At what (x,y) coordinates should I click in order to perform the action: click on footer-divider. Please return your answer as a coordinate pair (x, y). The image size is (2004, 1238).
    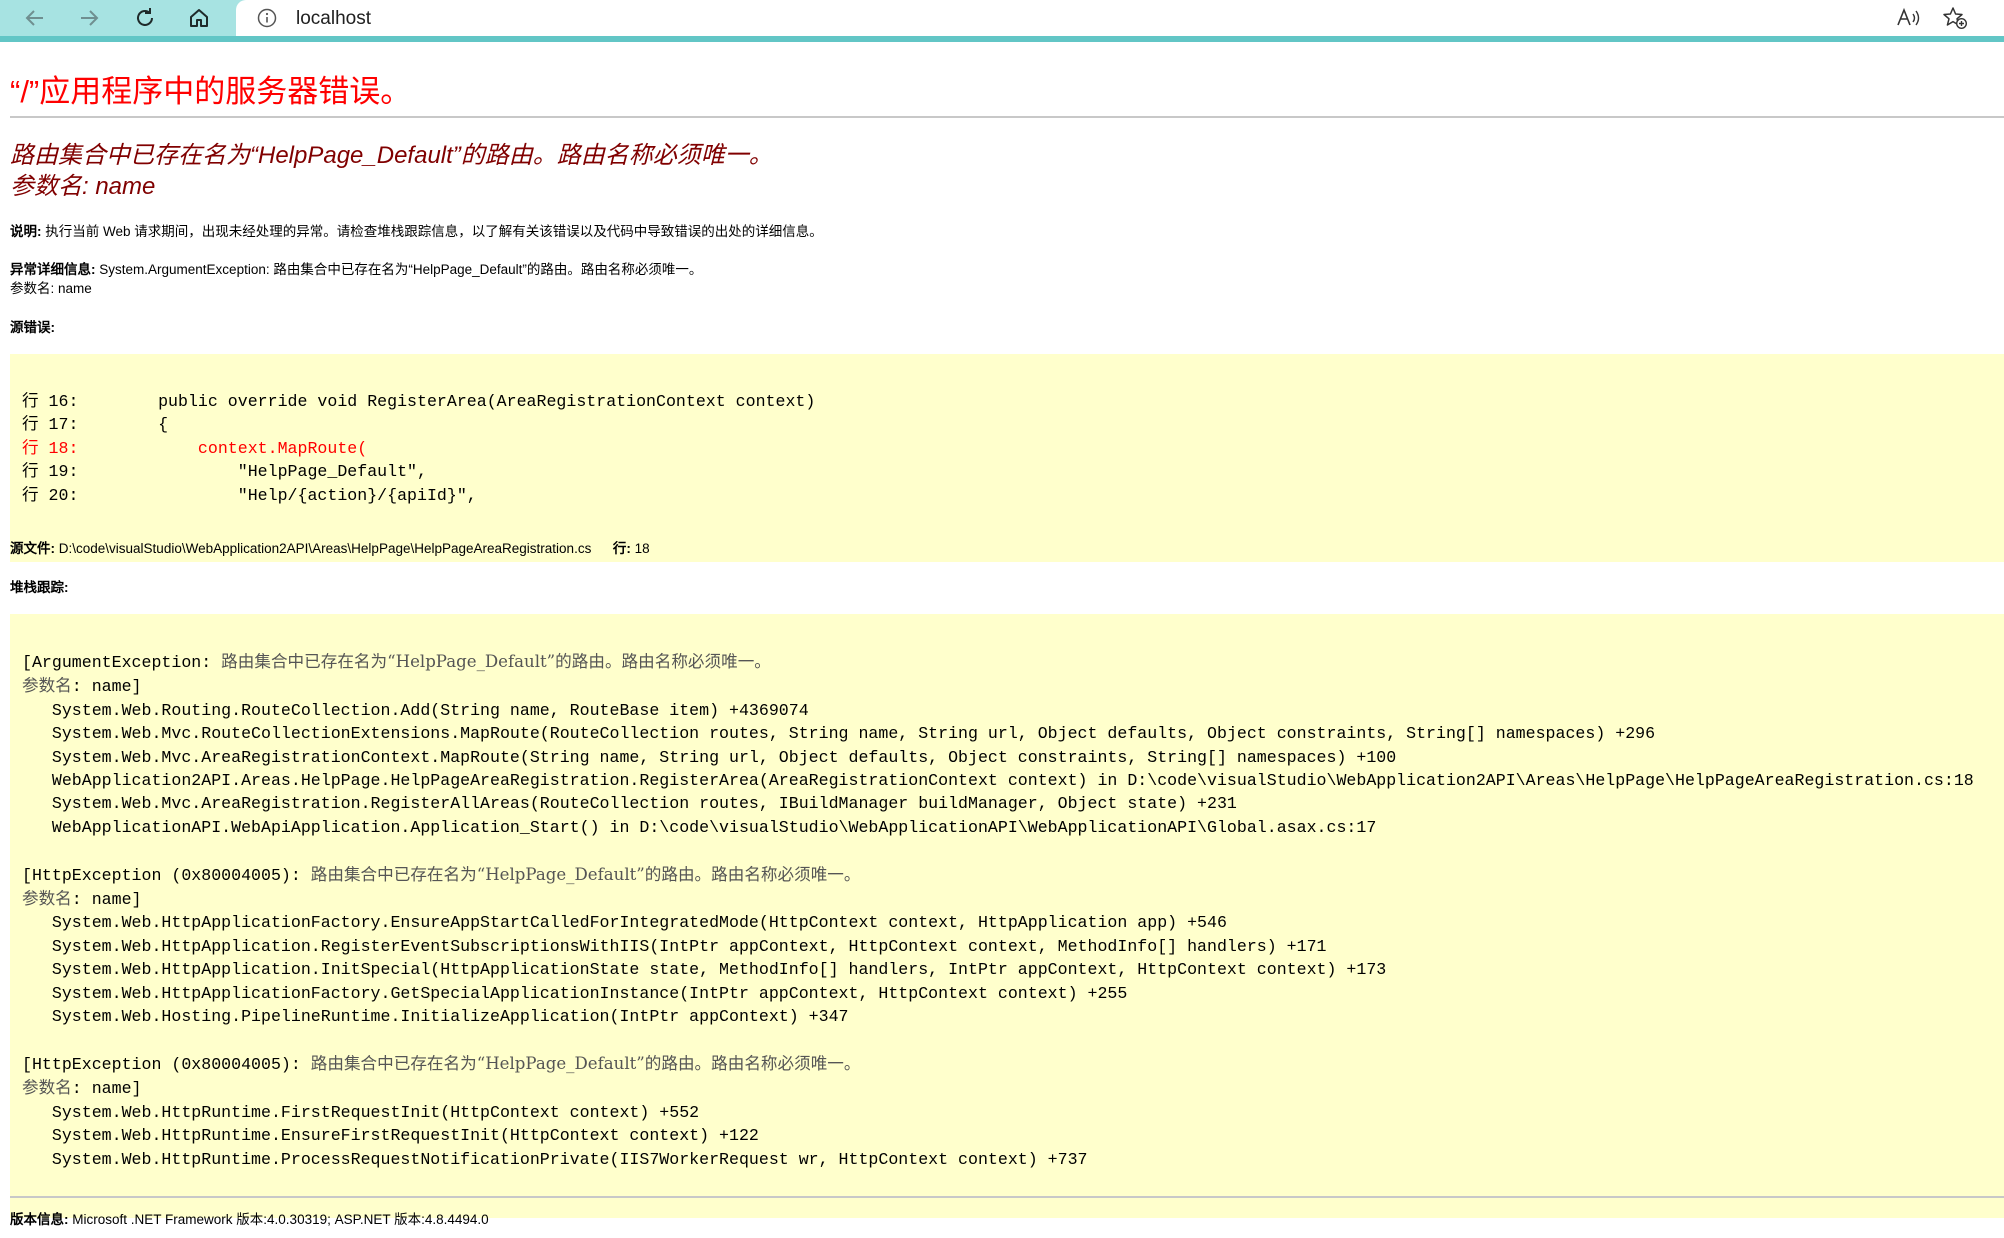
    Looking at the image, I should click on (1007, 1197).